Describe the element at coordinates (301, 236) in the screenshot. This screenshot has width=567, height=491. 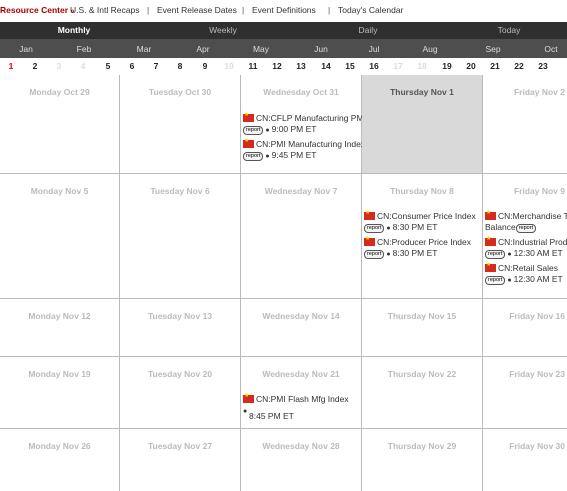
I see `calendar-day-cell: Wednesday Nov 7` at that location.